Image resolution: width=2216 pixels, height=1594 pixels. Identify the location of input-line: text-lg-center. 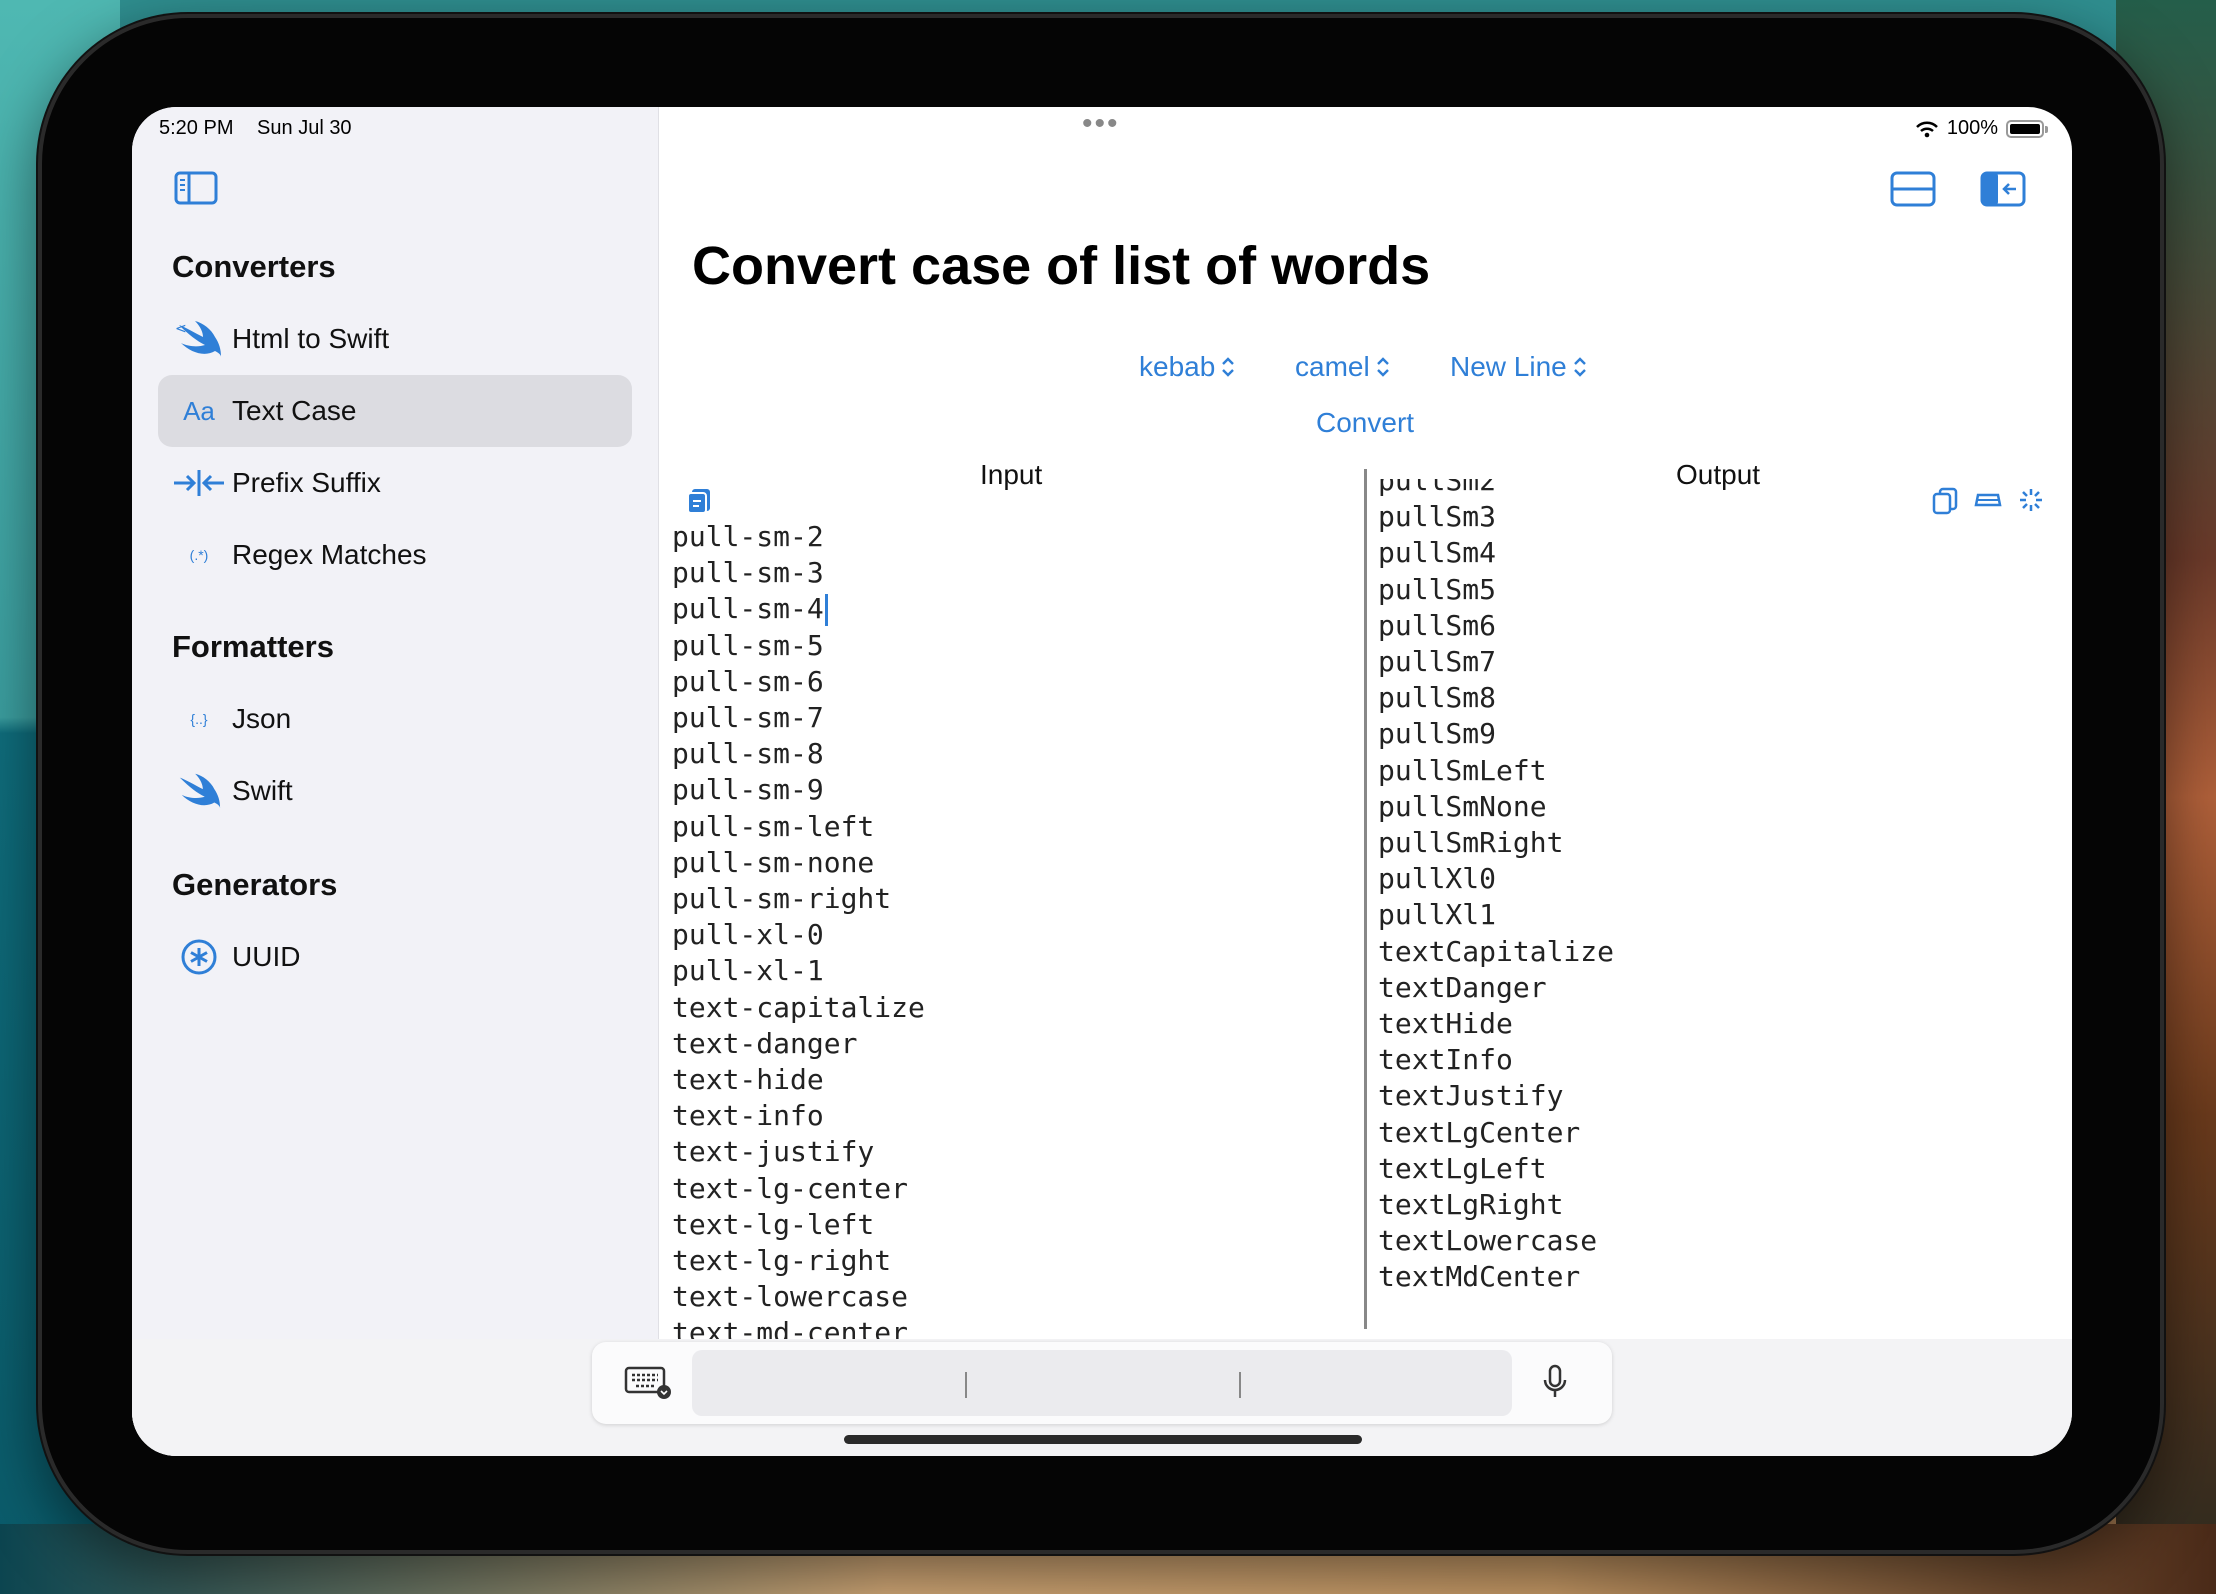
(790, 1188).